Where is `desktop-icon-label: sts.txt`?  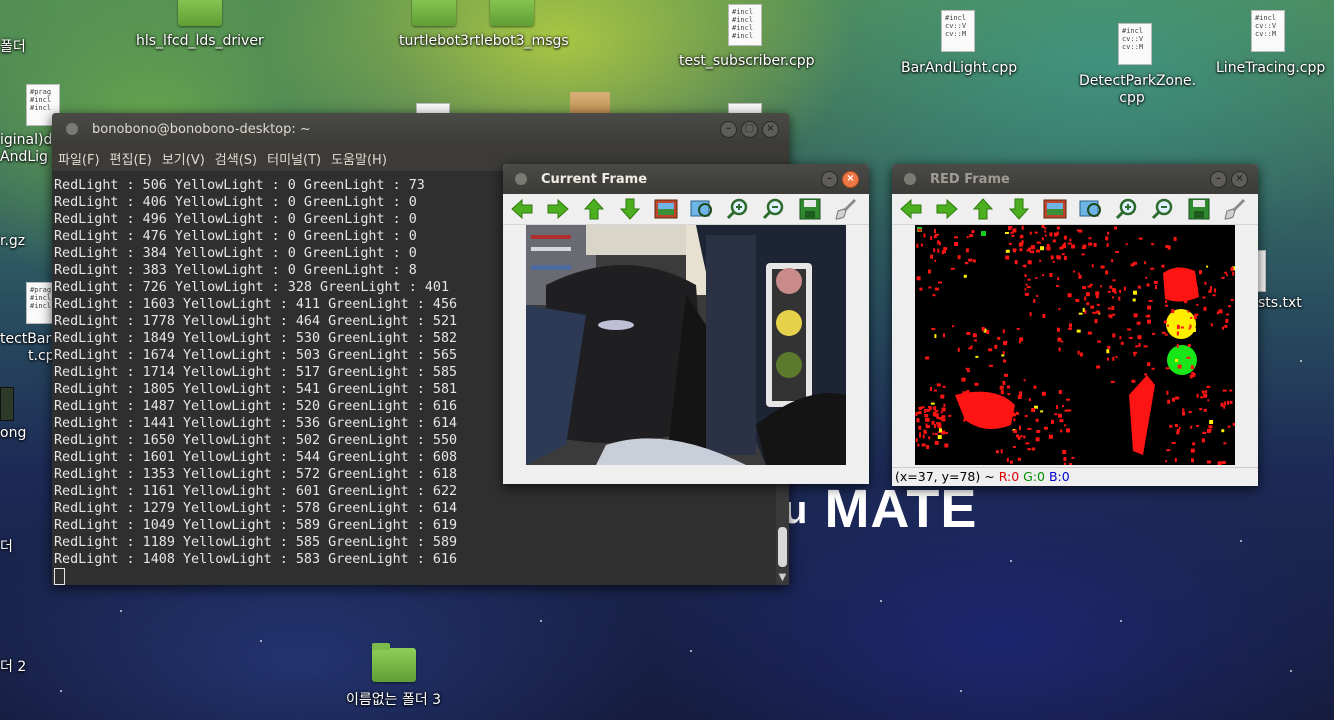
desktop-icon-label: sts.txt is located at coordinates (1280, 303).